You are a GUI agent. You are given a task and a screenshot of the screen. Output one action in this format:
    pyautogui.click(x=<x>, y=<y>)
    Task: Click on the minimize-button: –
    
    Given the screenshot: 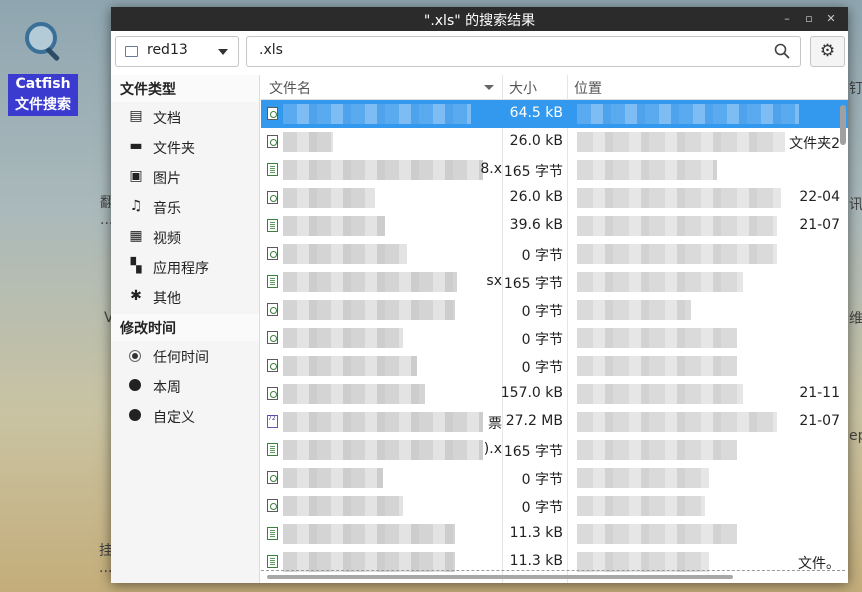 What is the action you would take?
    pyautogui.click(x=787, y=19)
    